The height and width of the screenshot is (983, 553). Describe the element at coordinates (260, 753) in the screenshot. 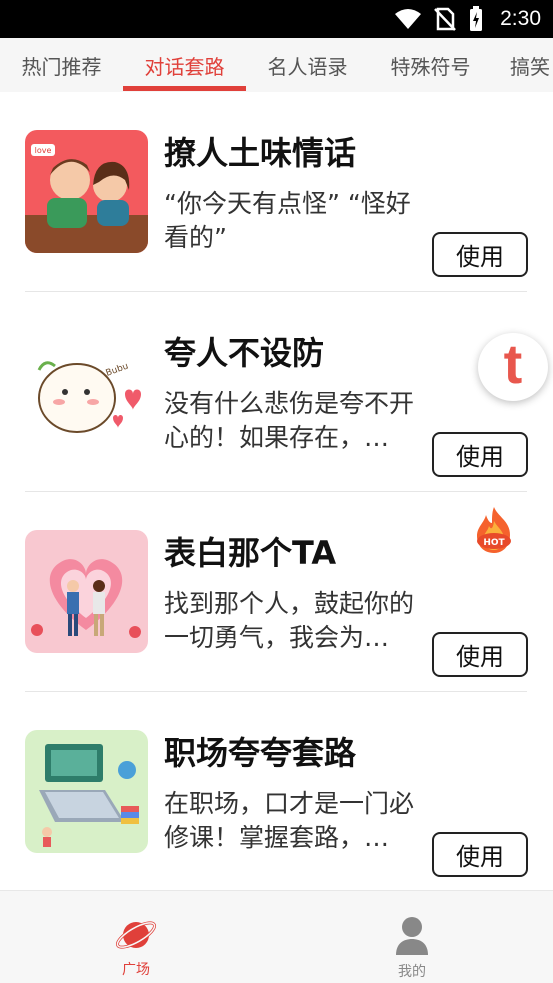

I see `item-title: 职场夸夸套路` at that location.